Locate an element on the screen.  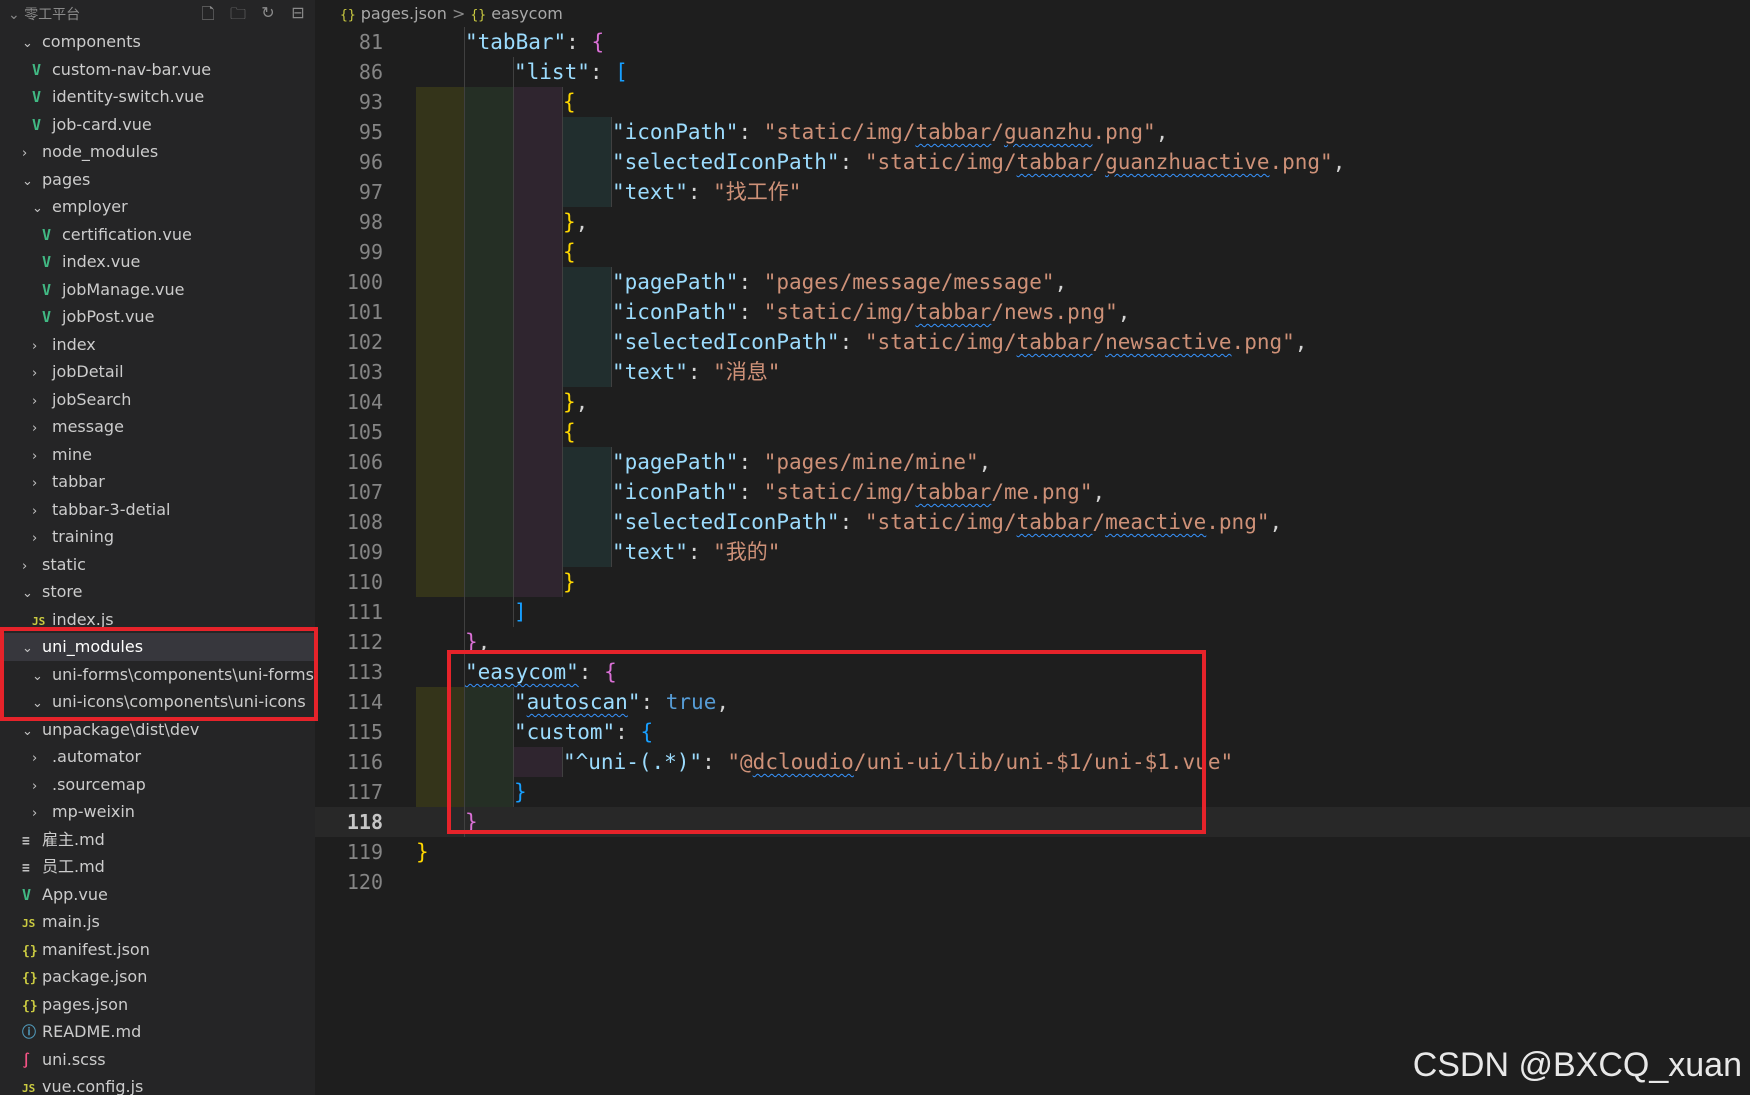
tree-file: VjobManage.vue is located at coordinates (157, 290).